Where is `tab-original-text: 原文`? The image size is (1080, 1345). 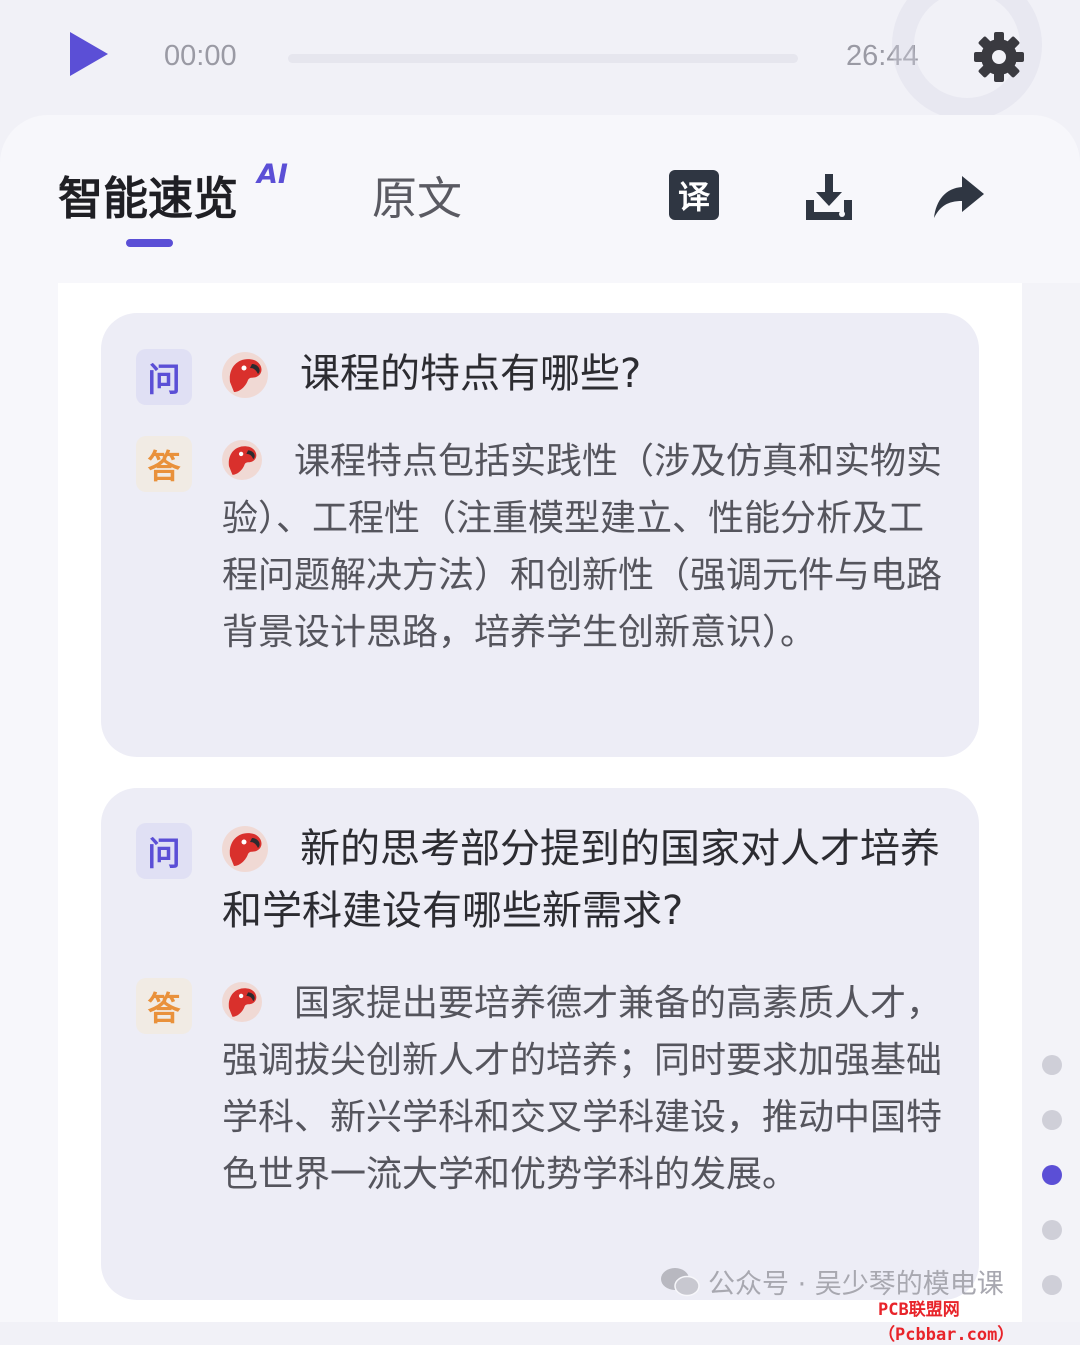
tab-original-text: 原文 is located at coordinates (417, 194).